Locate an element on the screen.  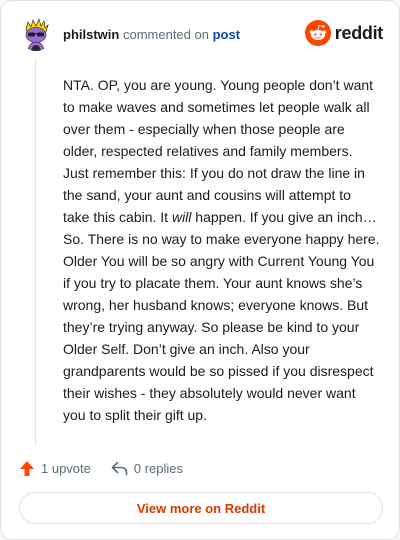
reply-arrow-icon is located at coordinates (119, 468).